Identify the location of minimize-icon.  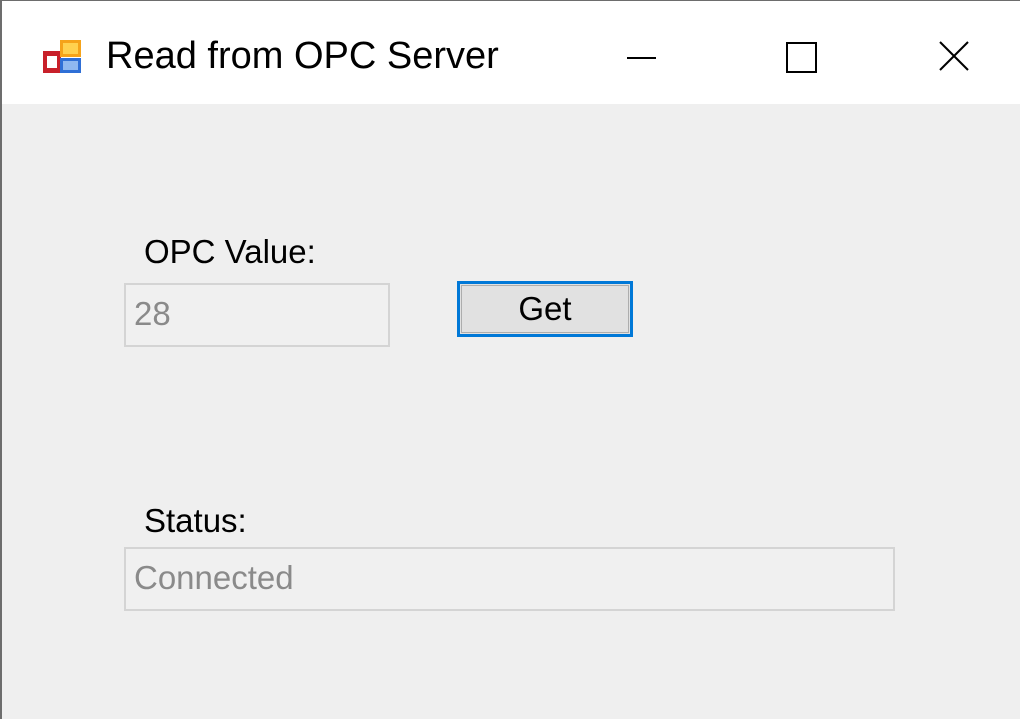
(641, 58).